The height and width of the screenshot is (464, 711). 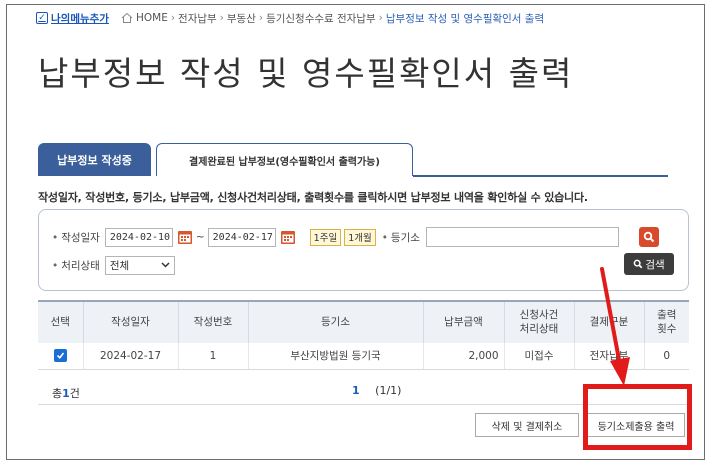 I want to click on registry-input, so click(x=522, y=237).